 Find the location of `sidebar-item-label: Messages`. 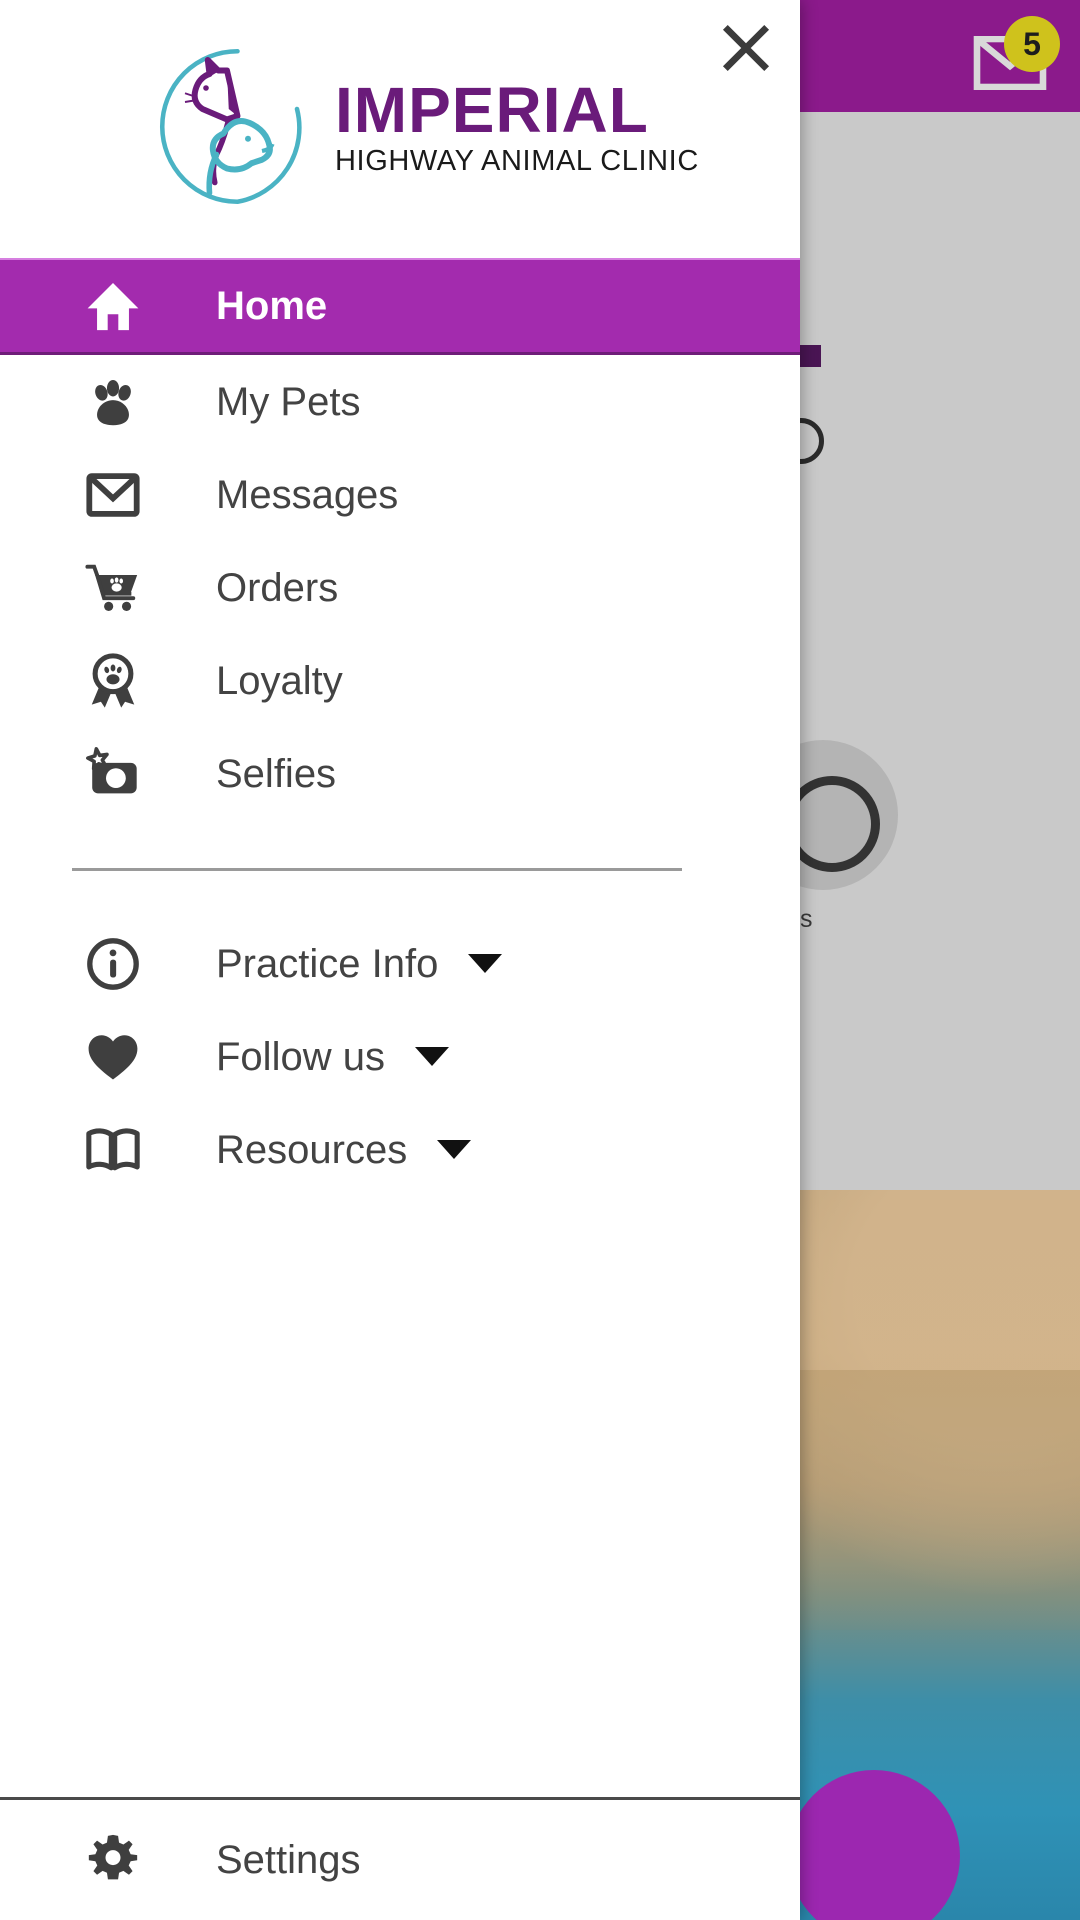

sidebar-item-label: Messages is located at coordinates (307, 494).